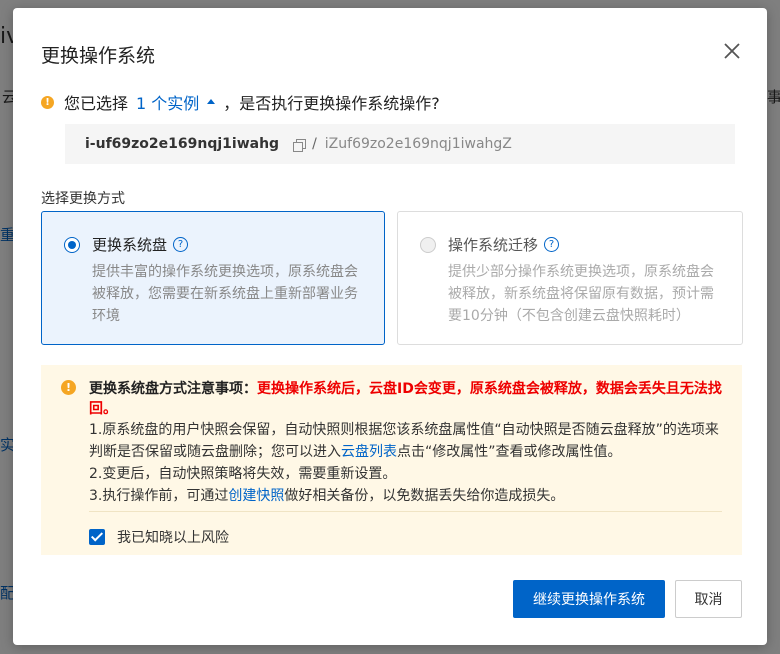 This screenshot has height=654, width=780. I want to click on radio-selected, so click(72, 244).